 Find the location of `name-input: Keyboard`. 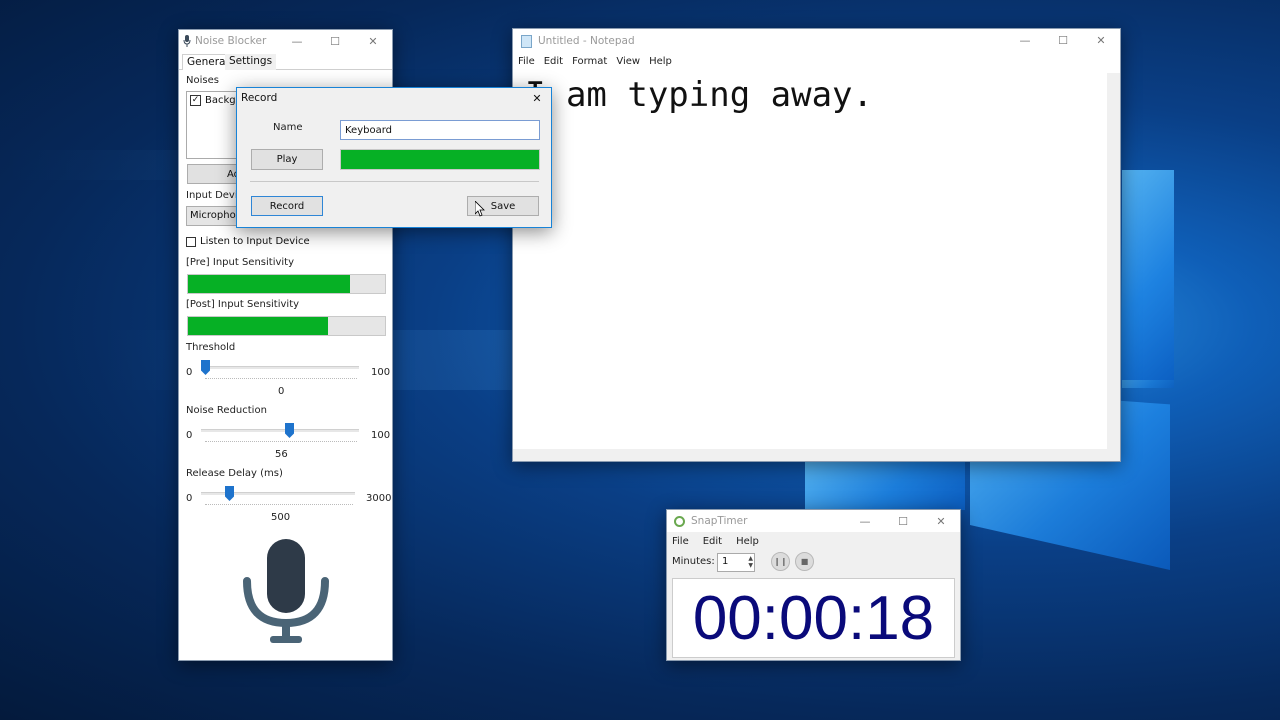

name-input: Keyboard is located at coordinates (440, 130).